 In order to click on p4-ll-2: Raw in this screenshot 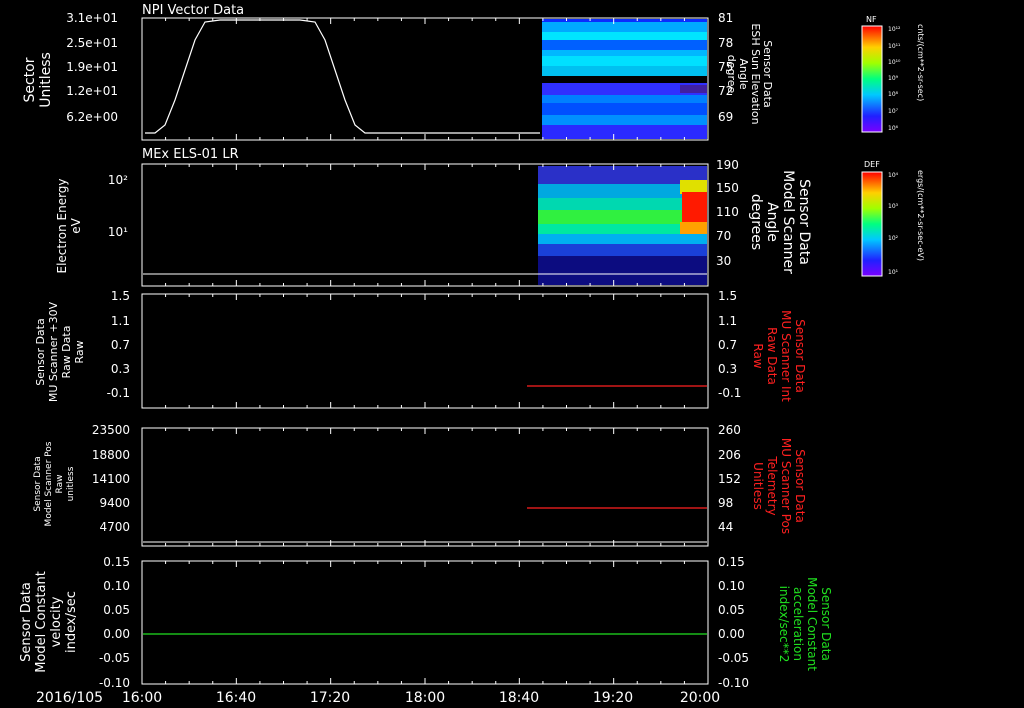, I will do `click(60, 484)`.